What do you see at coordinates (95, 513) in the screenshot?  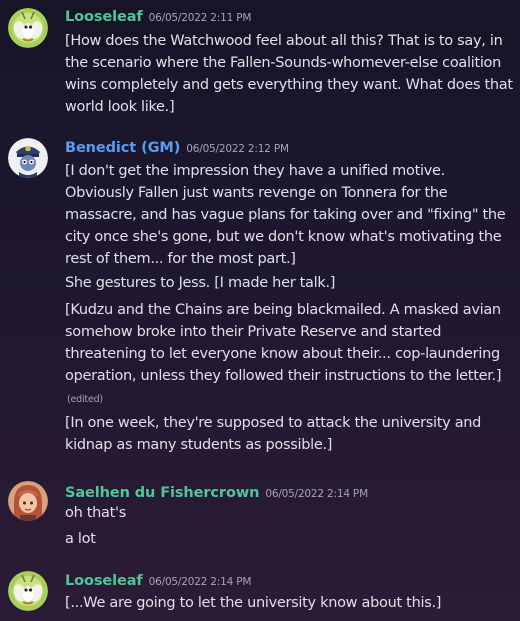 I see `message-text: oh that's` at bounding box center [95, 513].